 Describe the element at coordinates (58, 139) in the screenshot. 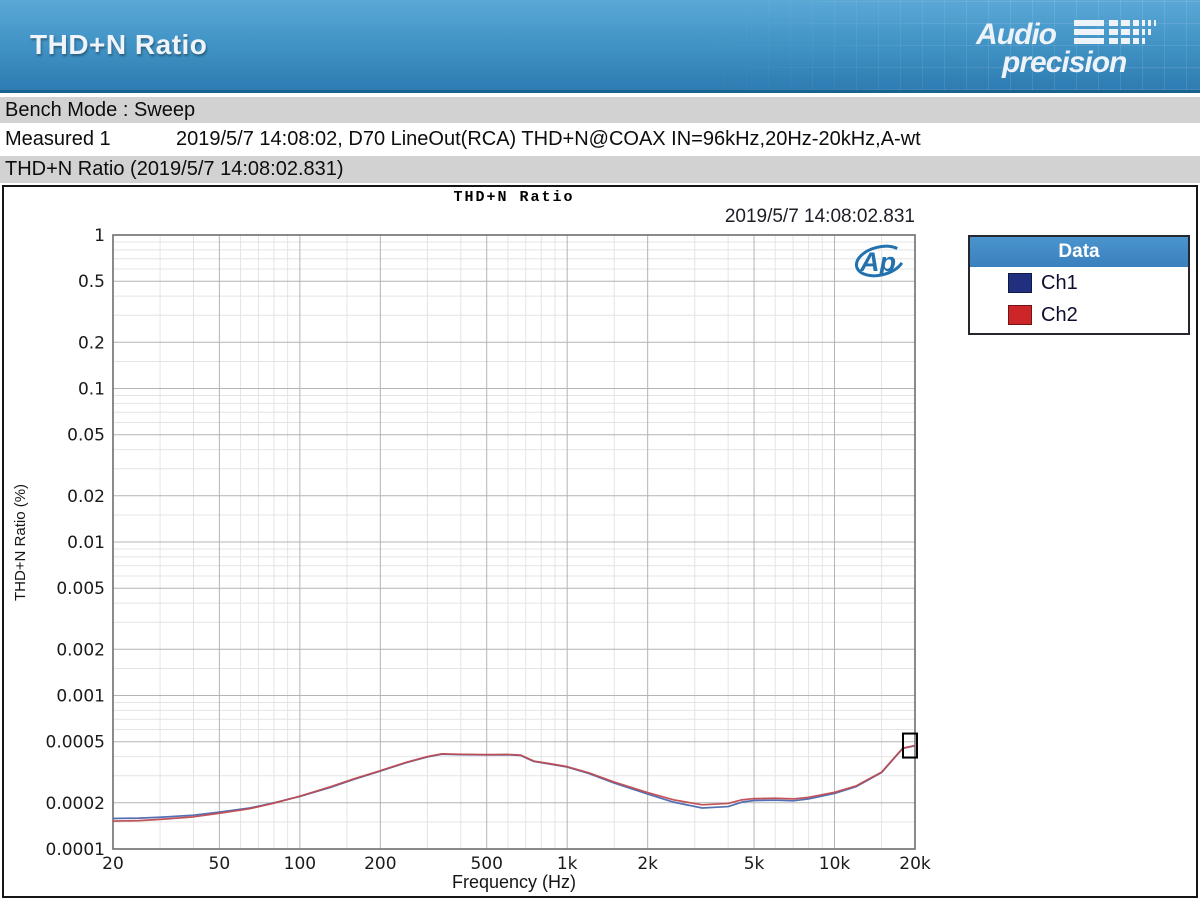

I see `measured-label: Measured 1` at that location.